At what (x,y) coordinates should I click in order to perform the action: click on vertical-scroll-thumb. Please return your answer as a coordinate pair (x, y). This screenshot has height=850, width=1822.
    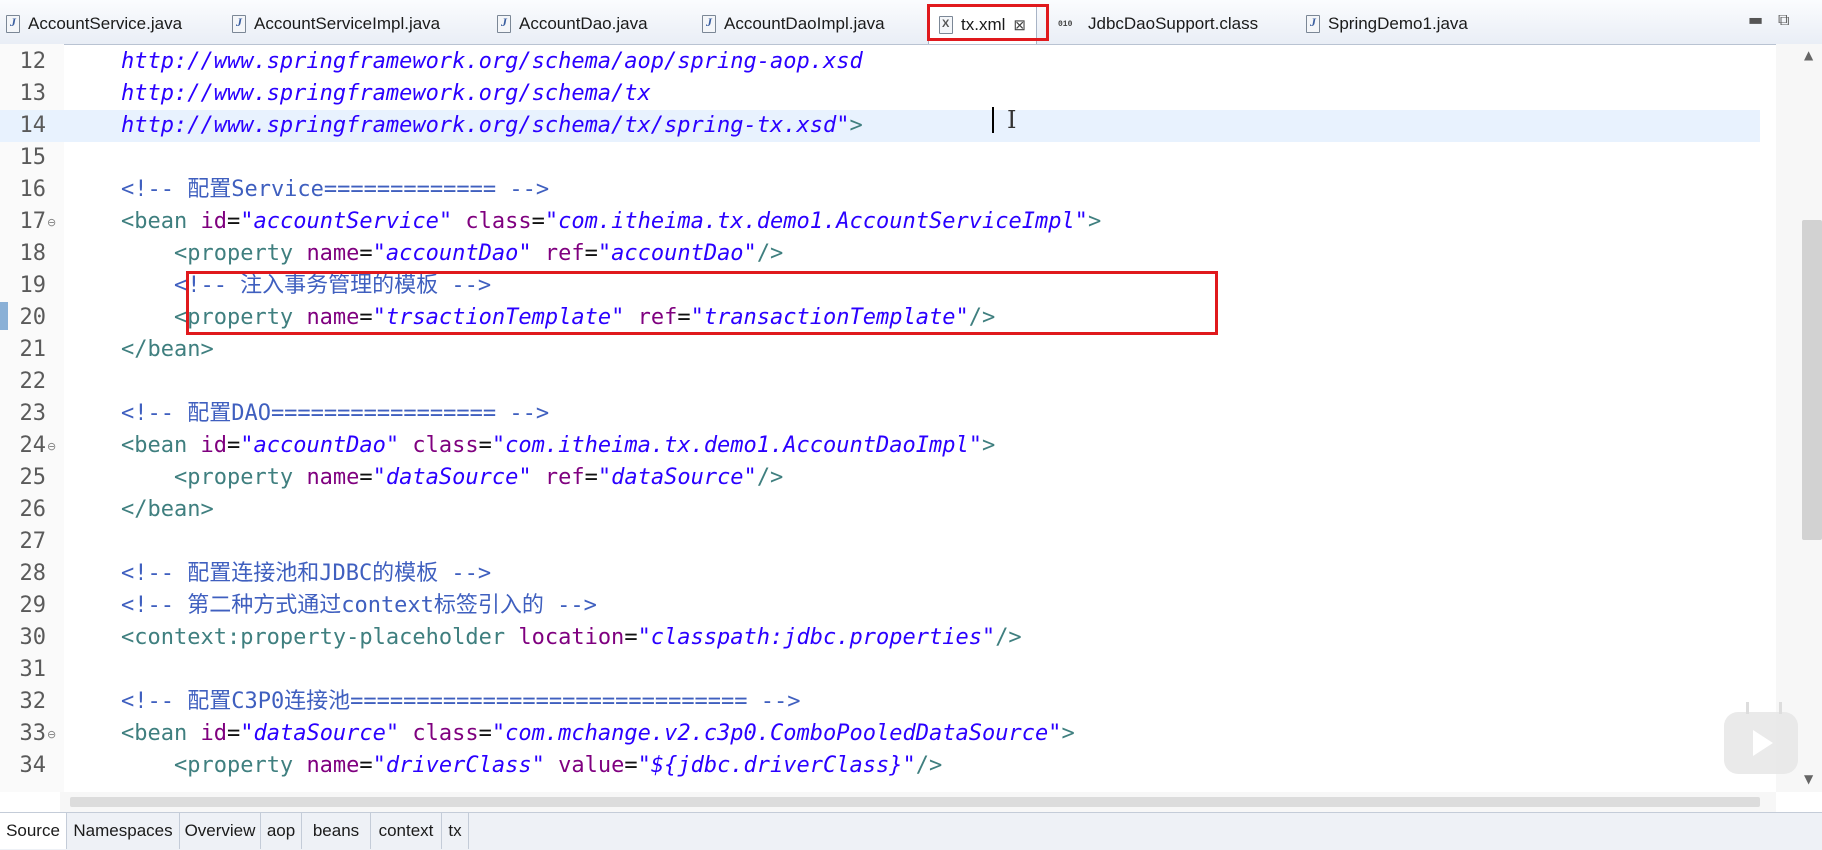
    Looking at the image, I should click on (1812, 380).